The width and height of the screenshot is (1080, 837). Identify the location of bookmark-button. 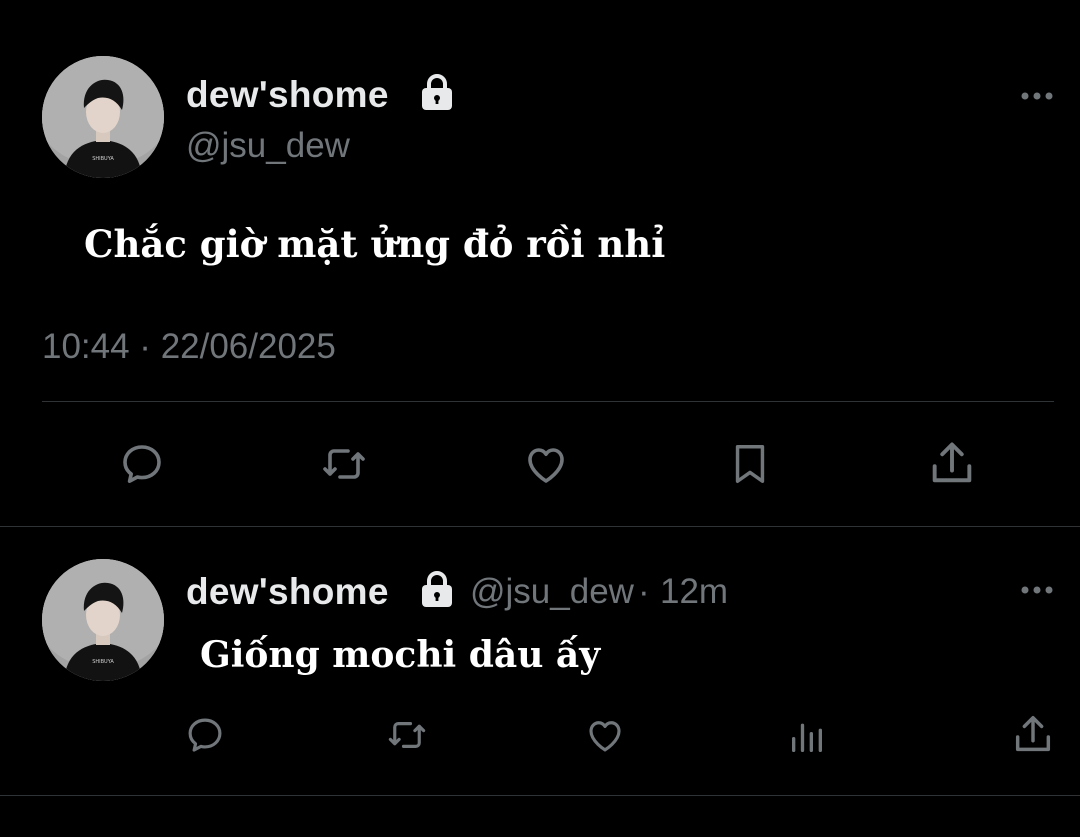
(750, 464).